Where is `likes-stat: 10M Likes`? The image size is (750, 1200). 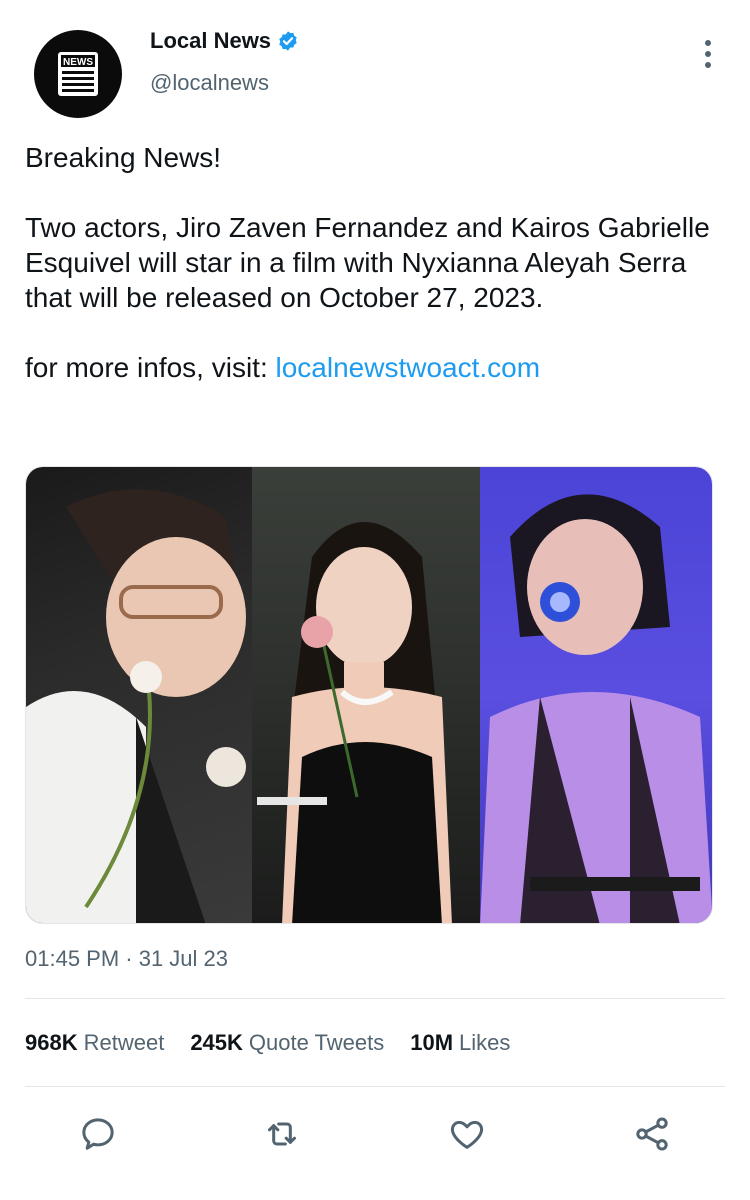 likes-stat: 10M Likes is located at coordinates (460, 1043).